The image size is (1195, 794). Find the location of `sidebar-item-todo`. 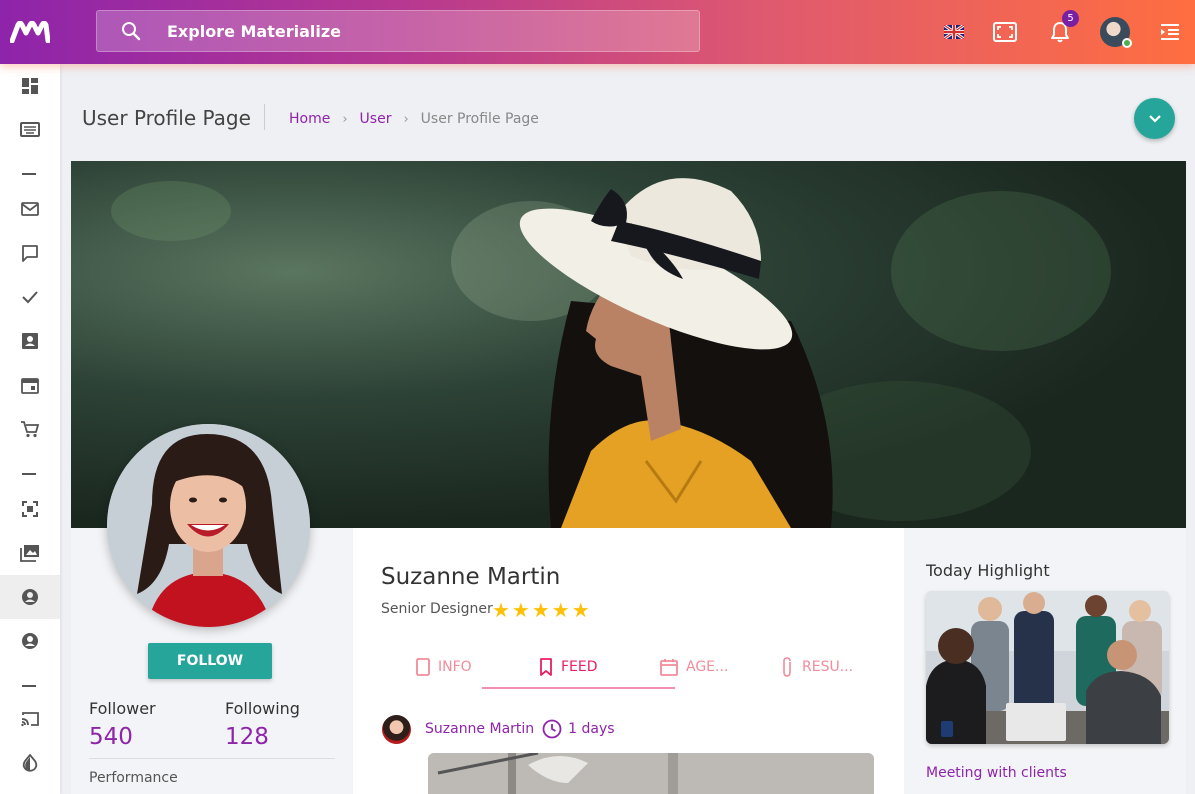

sidebar-item-todo is located at coordinates (30, 297).